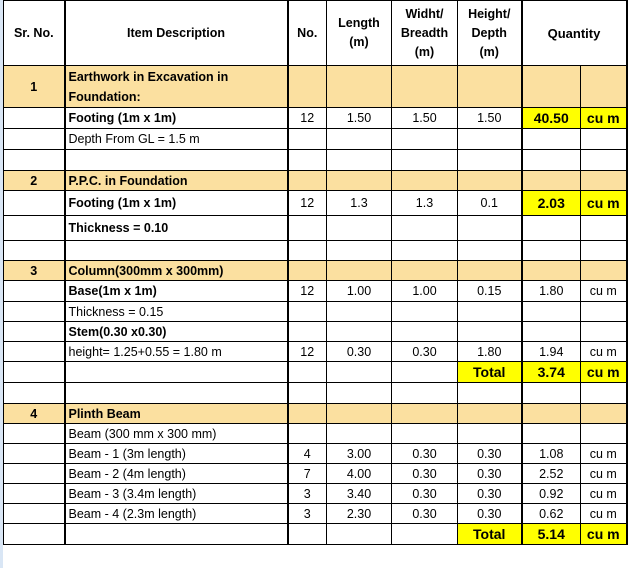  What do you see at coordinates (359, 291) in the screenshot?
I see `length-cell: 1.00` at bounding box center [359, 291].